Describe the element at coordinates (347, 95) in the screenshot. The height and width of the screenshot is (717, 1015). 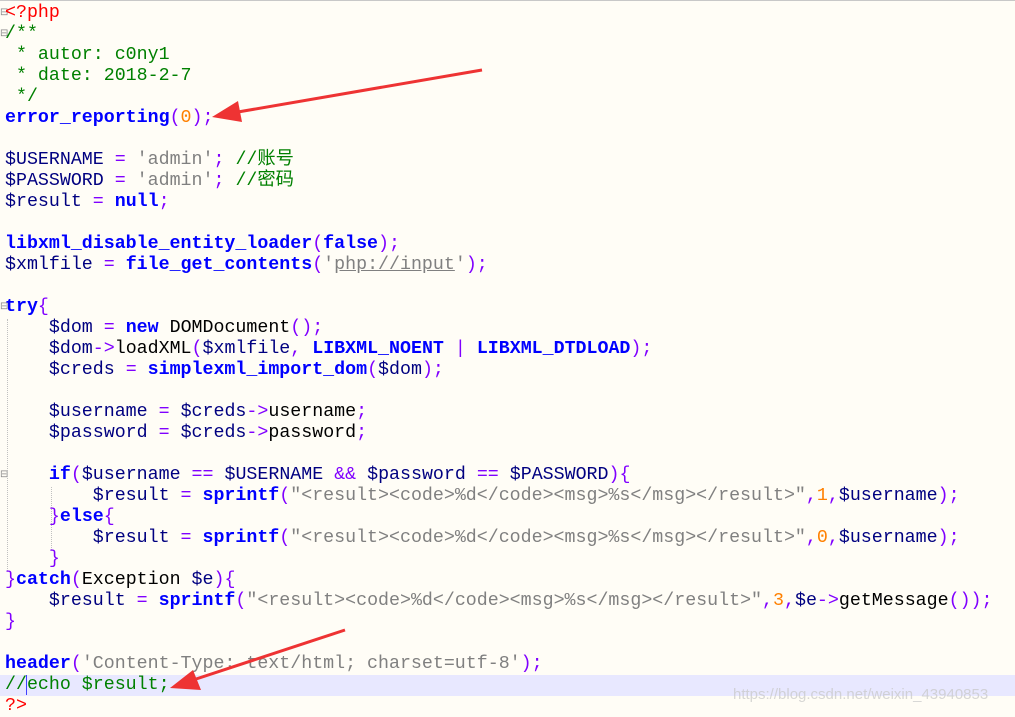
I see `arrow-error-reporting` at that location.